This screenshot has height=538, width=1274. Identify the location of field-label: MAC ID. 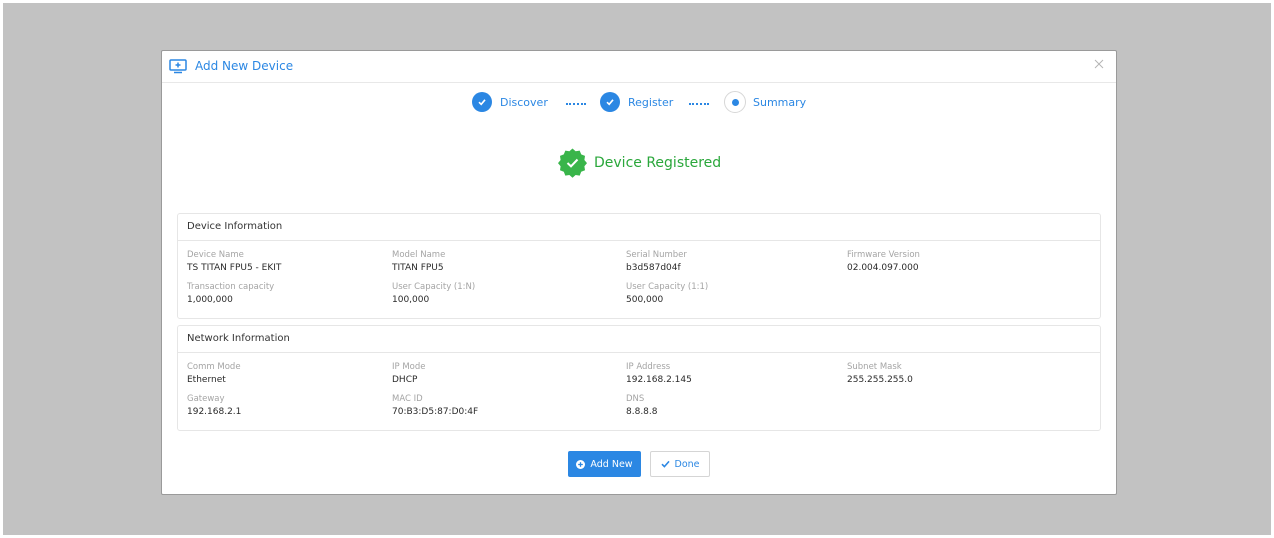
(407, 399).